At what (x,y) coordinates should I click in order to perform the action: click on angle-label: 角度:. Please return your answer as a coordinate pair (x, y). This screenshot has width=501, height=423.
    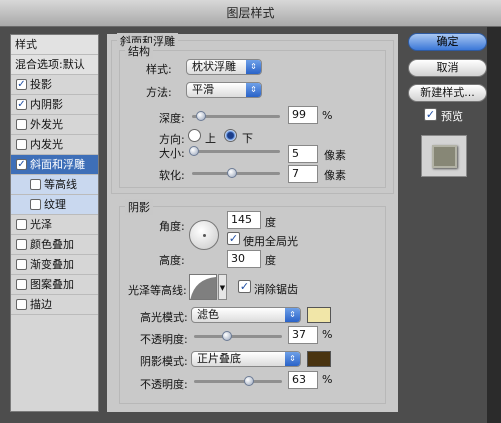
    Looking at the image, I should click on (172, 226).